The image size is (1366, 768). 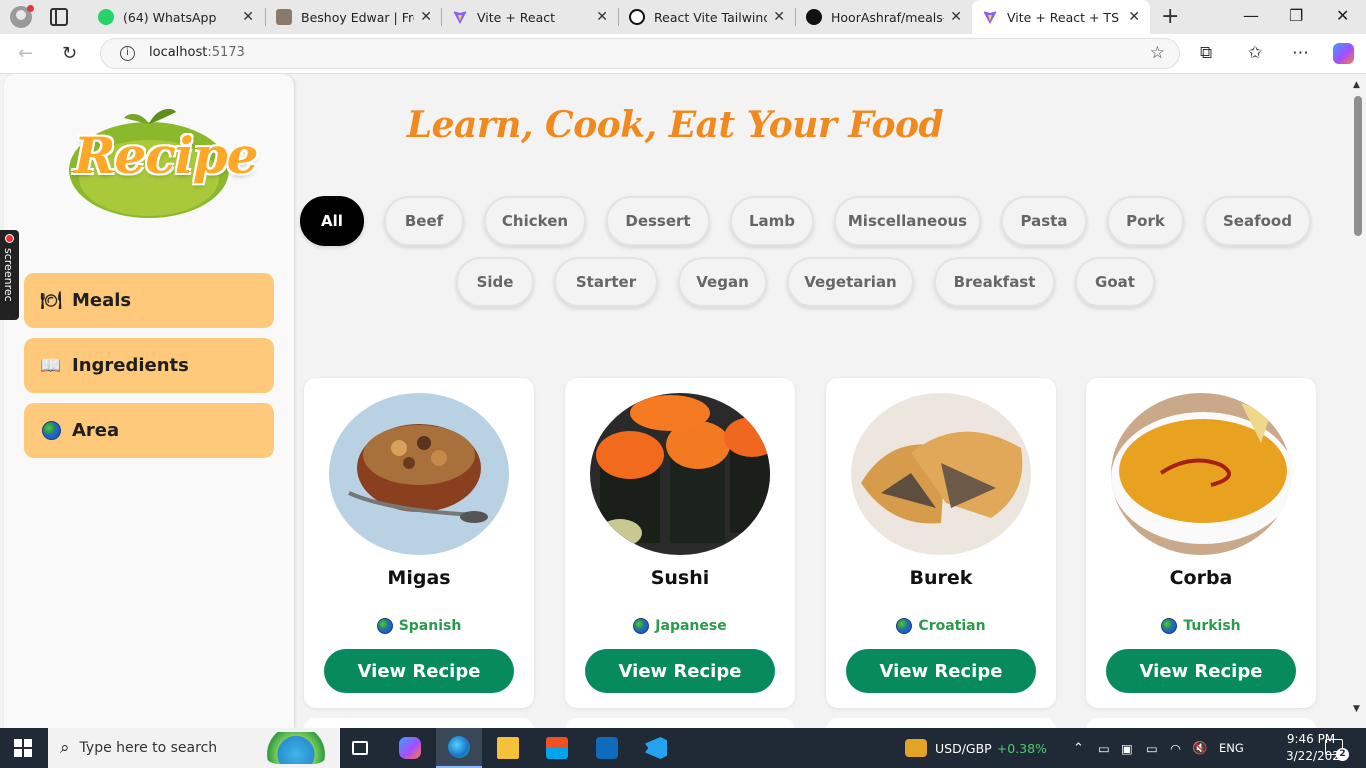 What do you see at coordinates (149, 430) in the screenshot?
I see `menu-area-button: Area` at bounding box center [149, 430].